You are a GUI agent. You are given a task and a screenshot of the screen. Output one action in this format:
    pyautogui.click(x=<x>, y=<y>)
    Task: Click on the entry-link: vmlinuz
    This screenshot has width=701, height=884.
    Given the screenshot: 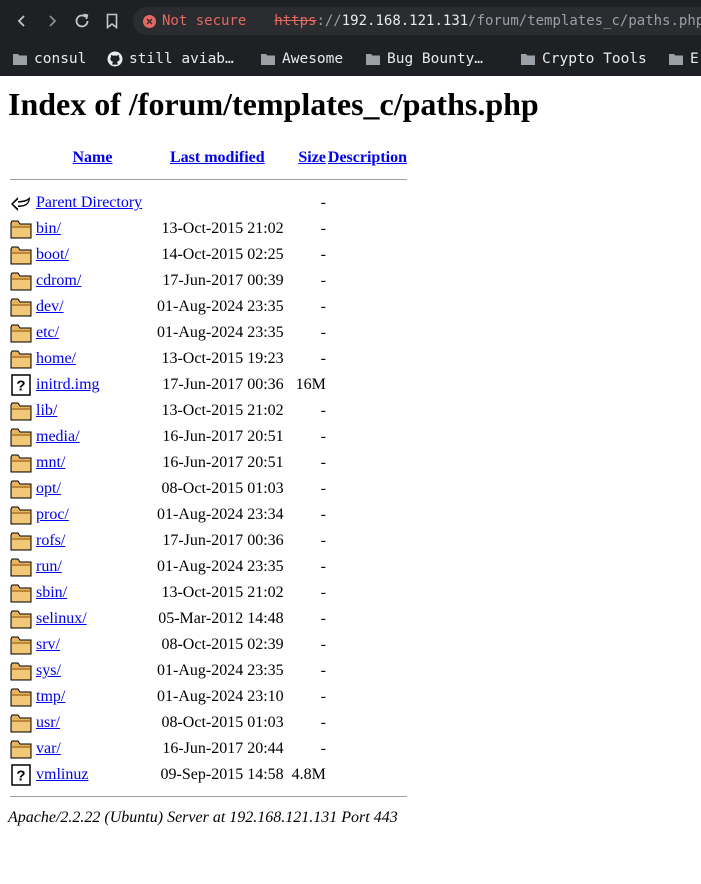 What is the action you would take?
    pyautogui.click(x=62, y=774)
    